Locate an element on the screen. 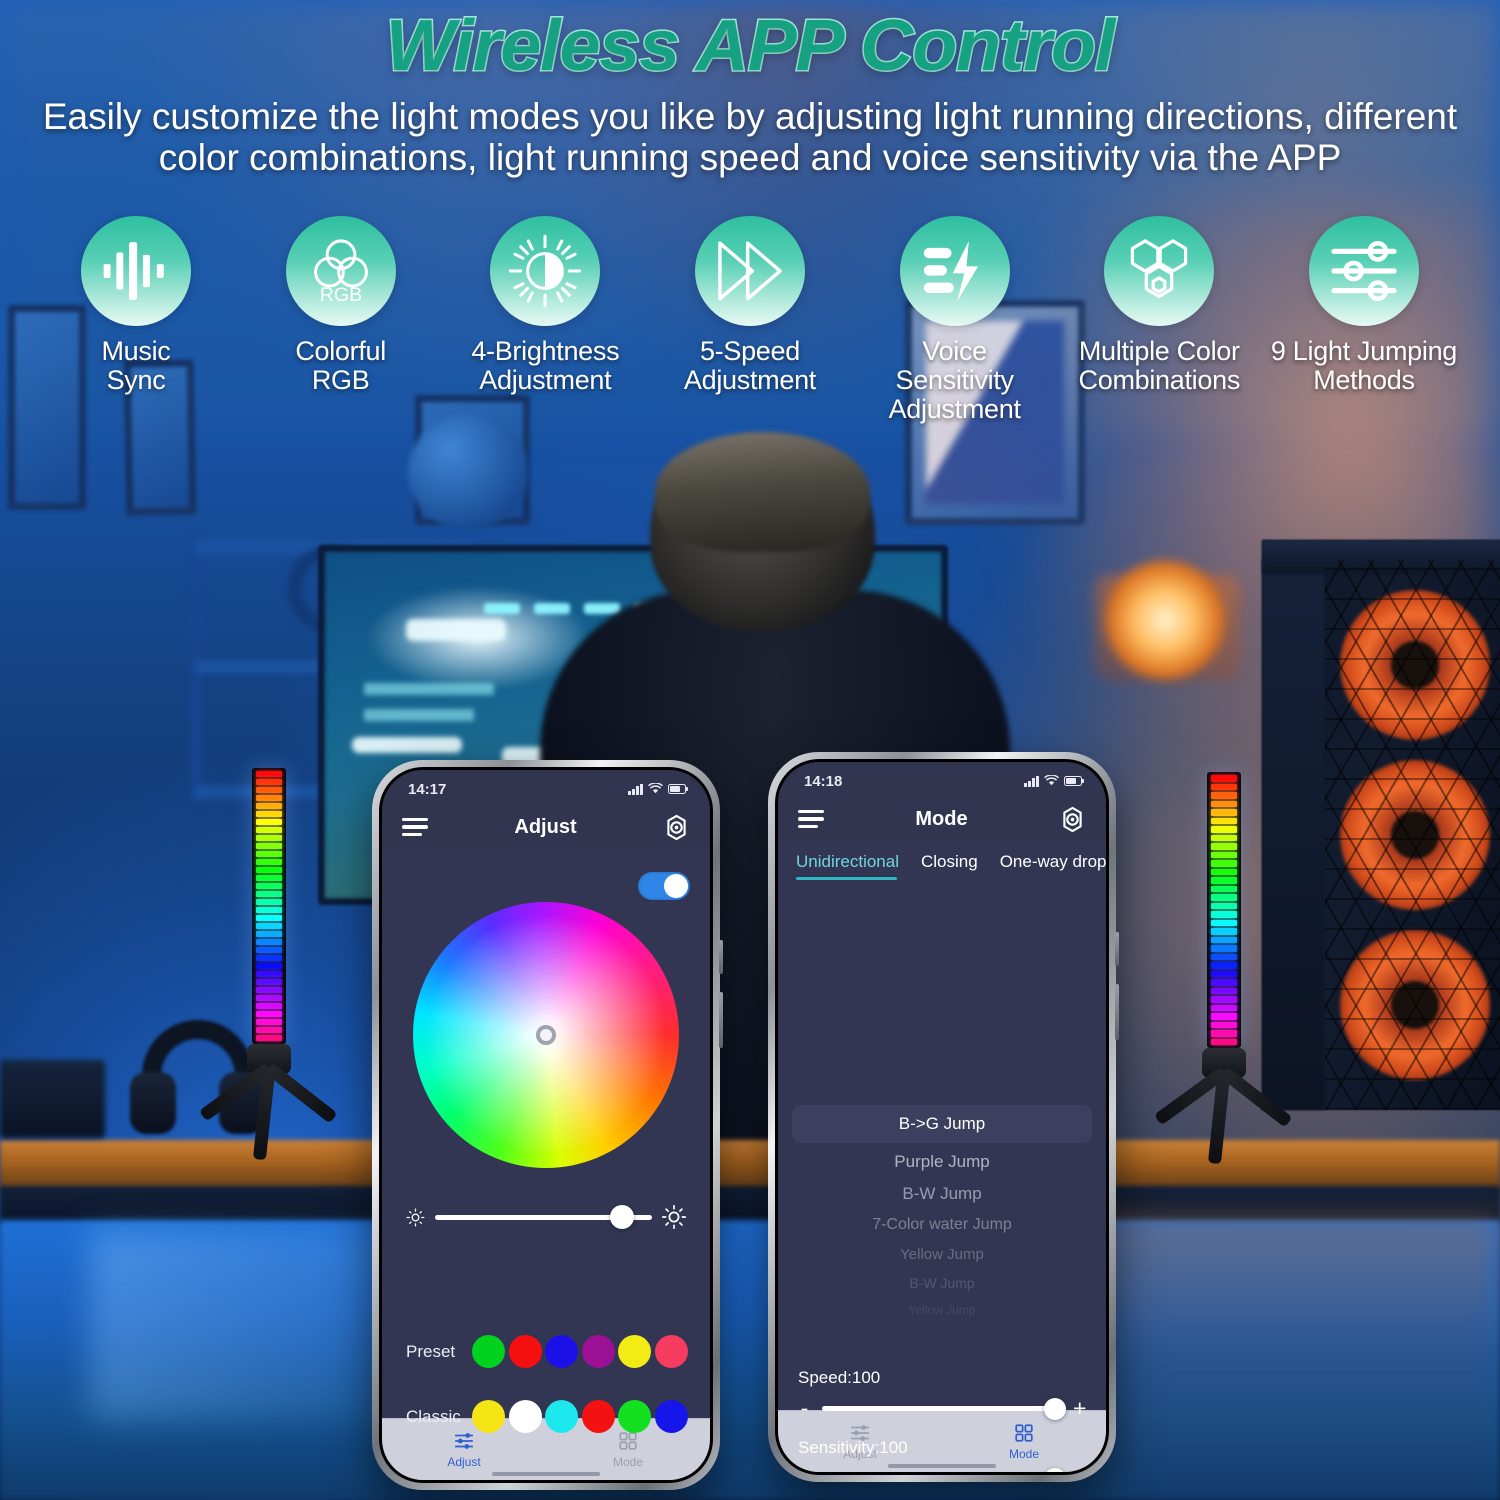 This screenshot has width=1500, height=1500. classic-swatches is located at coordinates (582, 1416).